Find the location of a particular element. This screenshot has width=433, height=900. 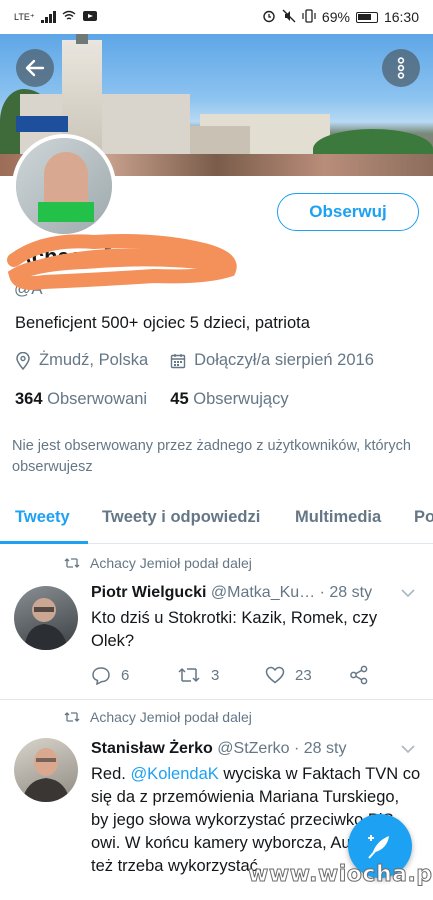

share-icon is located at coordinates (359, 675).